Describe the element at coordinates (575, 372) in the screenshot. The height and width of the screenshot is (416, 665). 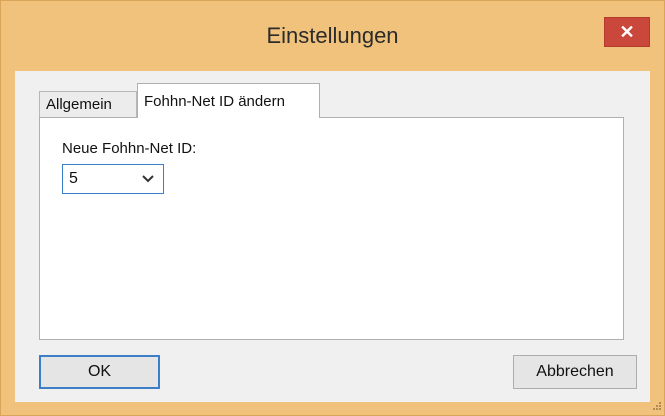
I see `cancel-button: Abbrechen` at that location.